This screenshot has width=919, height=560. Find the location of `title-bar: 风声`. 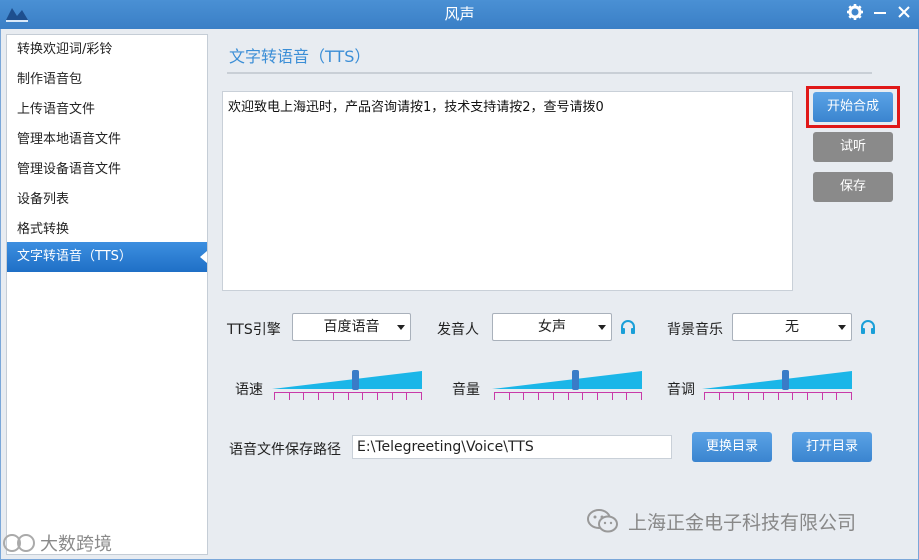

title-bar: 风声 is located at coordinates (459, 14).